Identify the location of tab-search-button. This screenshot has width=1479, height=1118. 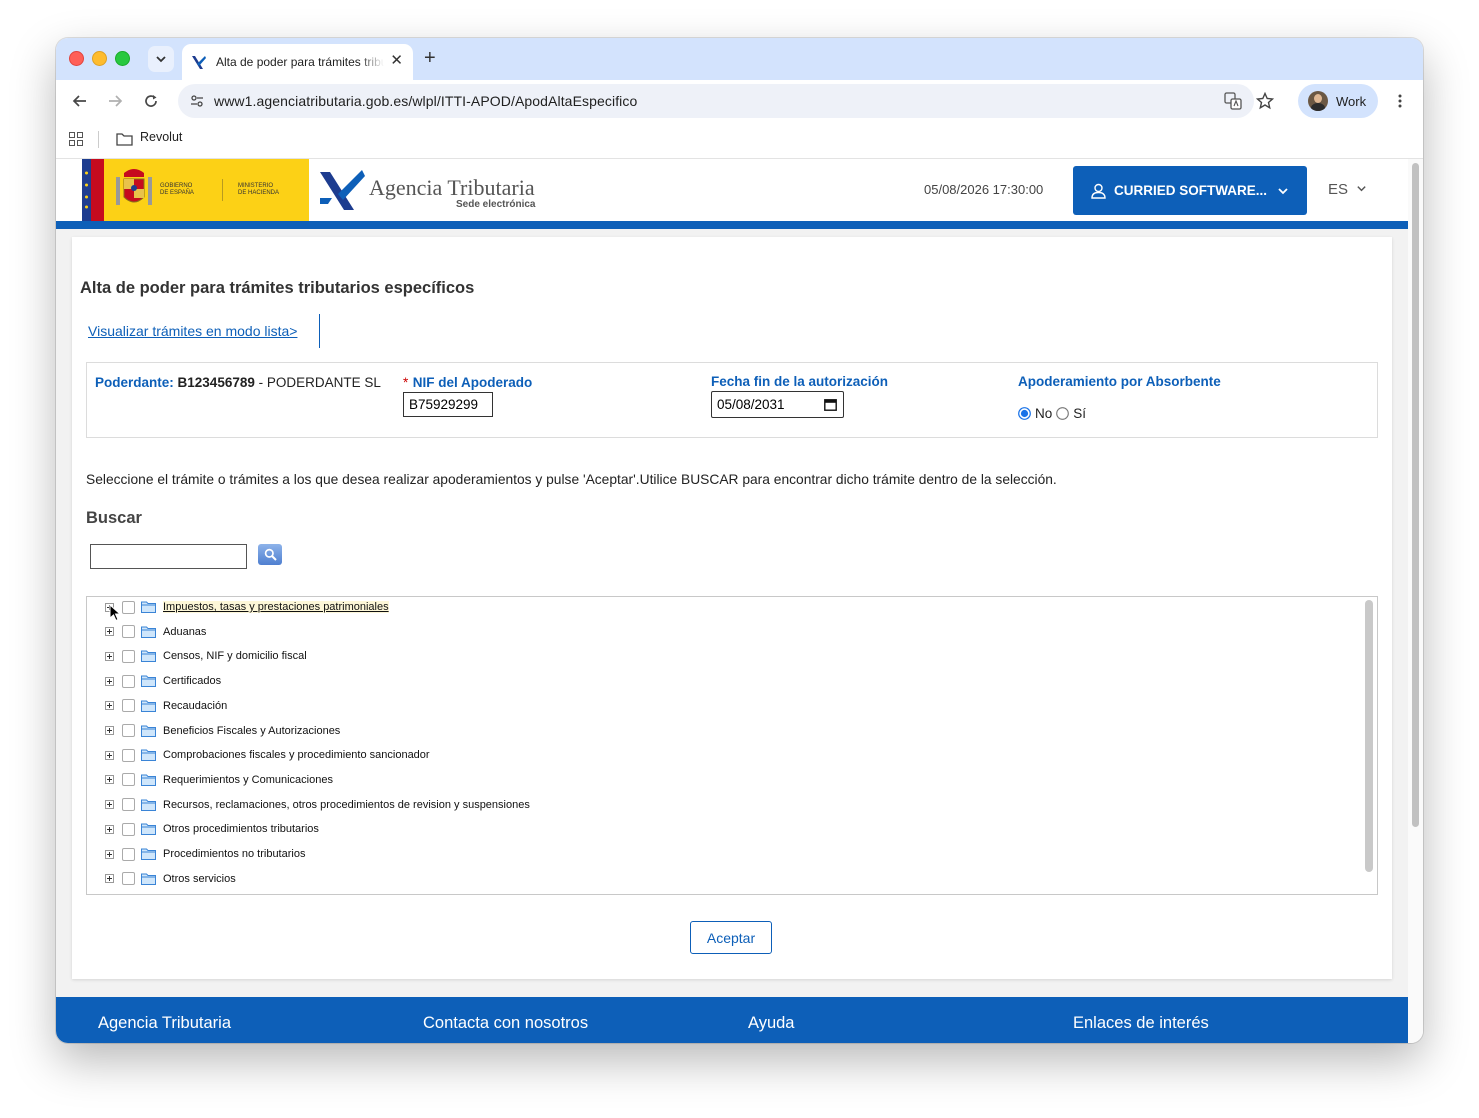
(161, 59).